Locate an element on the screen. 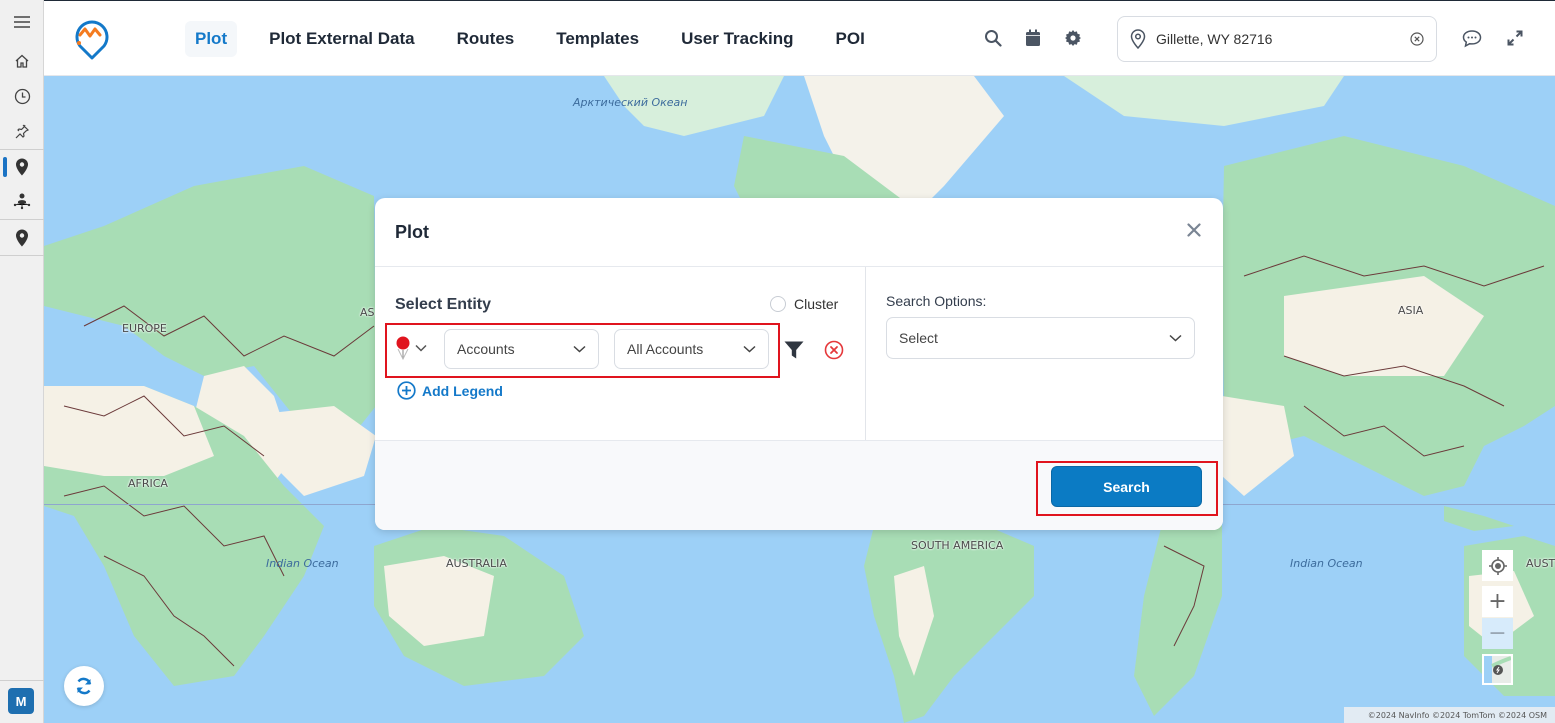 The width and height of the screenshot is (1555, 723). search-button is located at coordinates (993, 38).